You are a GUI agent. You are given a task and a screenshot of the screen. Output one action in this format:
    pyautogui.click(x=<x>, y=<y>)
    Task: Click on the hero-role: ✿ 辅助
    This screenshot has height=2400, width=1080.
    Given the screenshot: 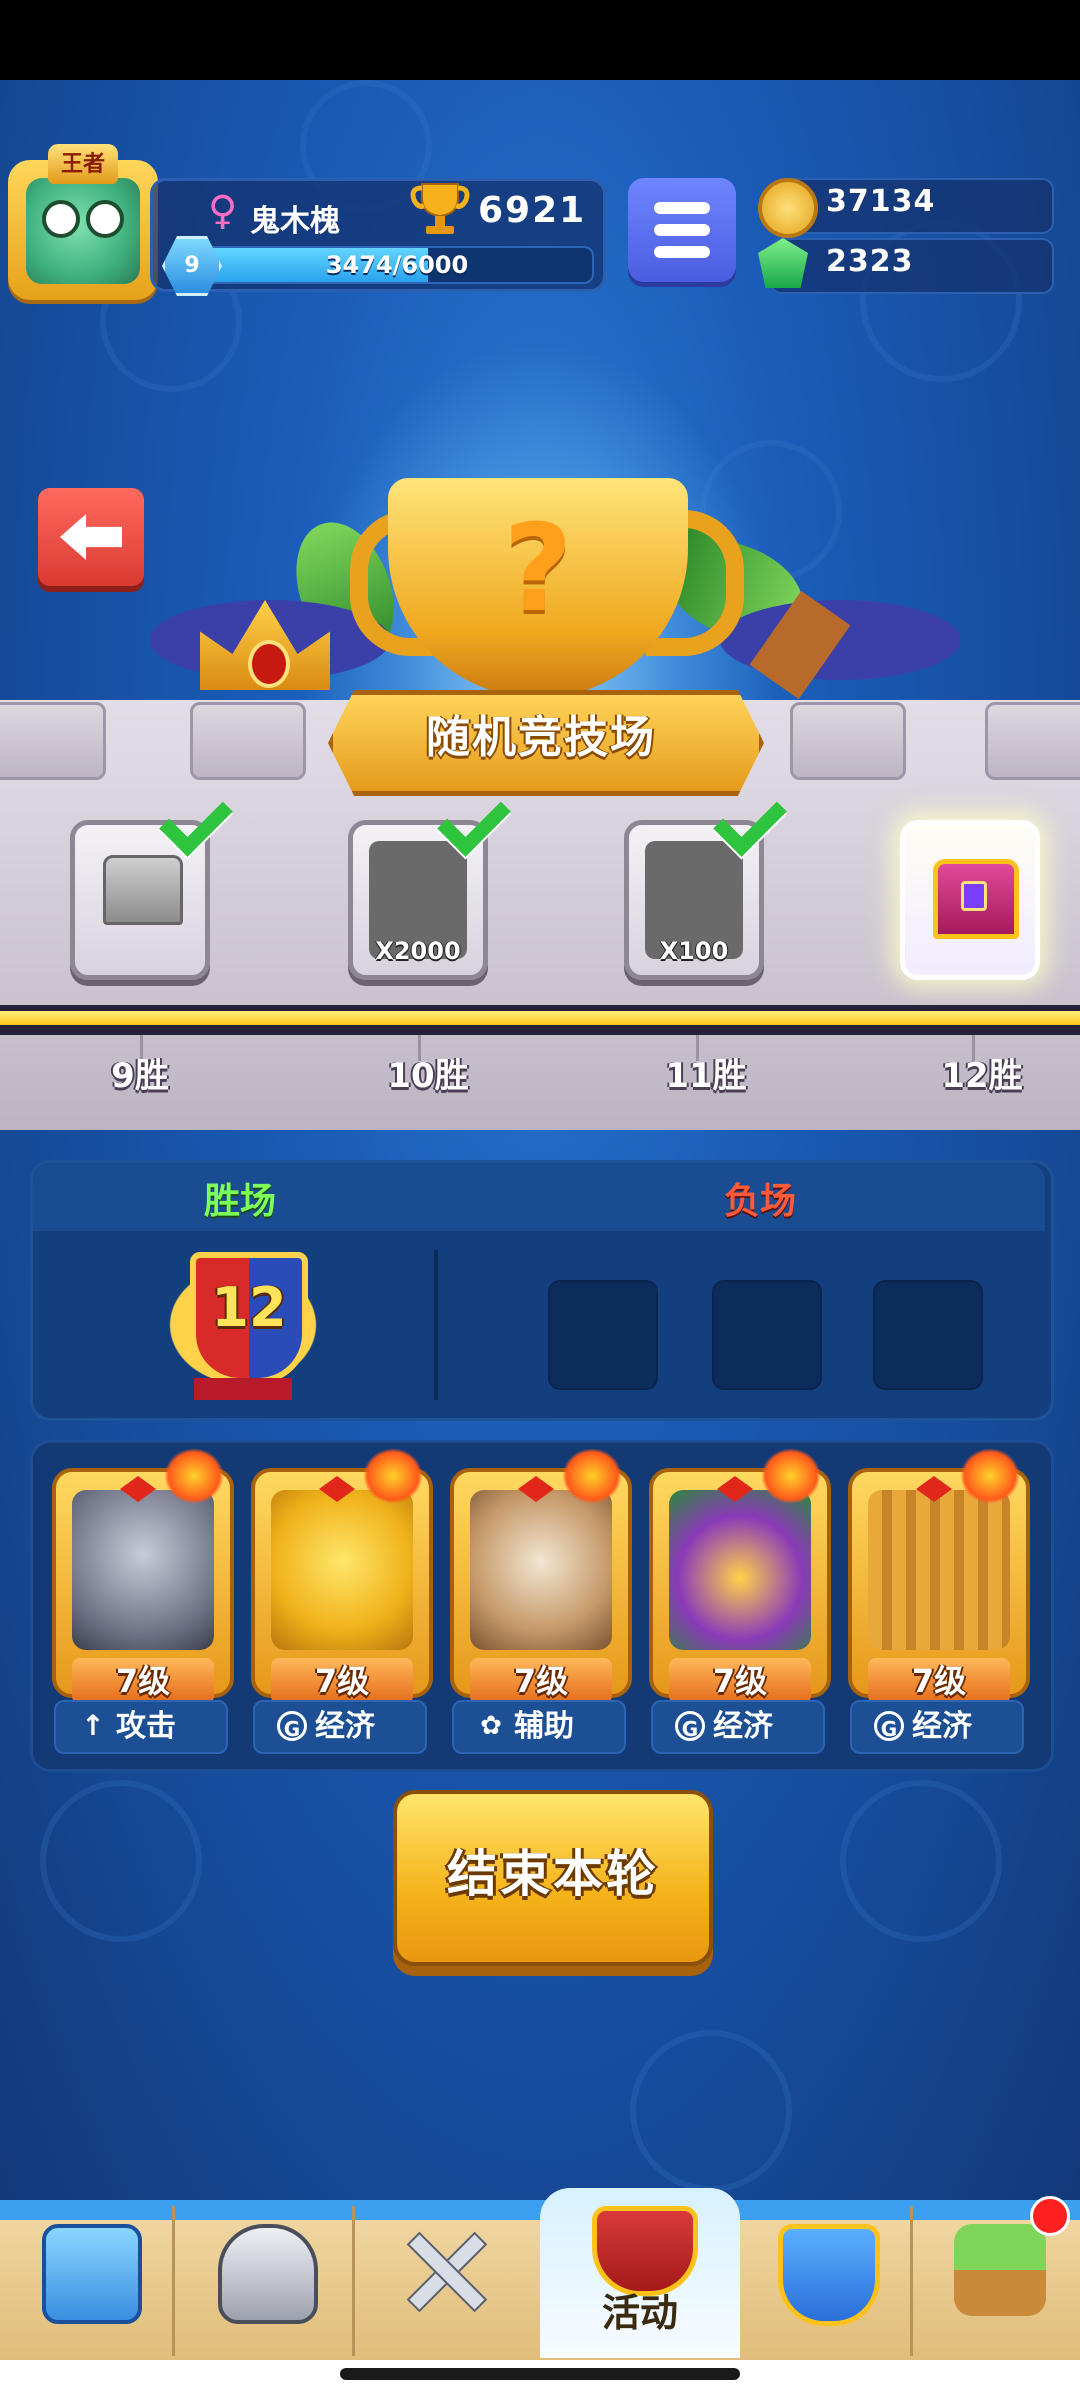 What is the action you would take?
    pyautogui.click(x=539, y=1727)
    